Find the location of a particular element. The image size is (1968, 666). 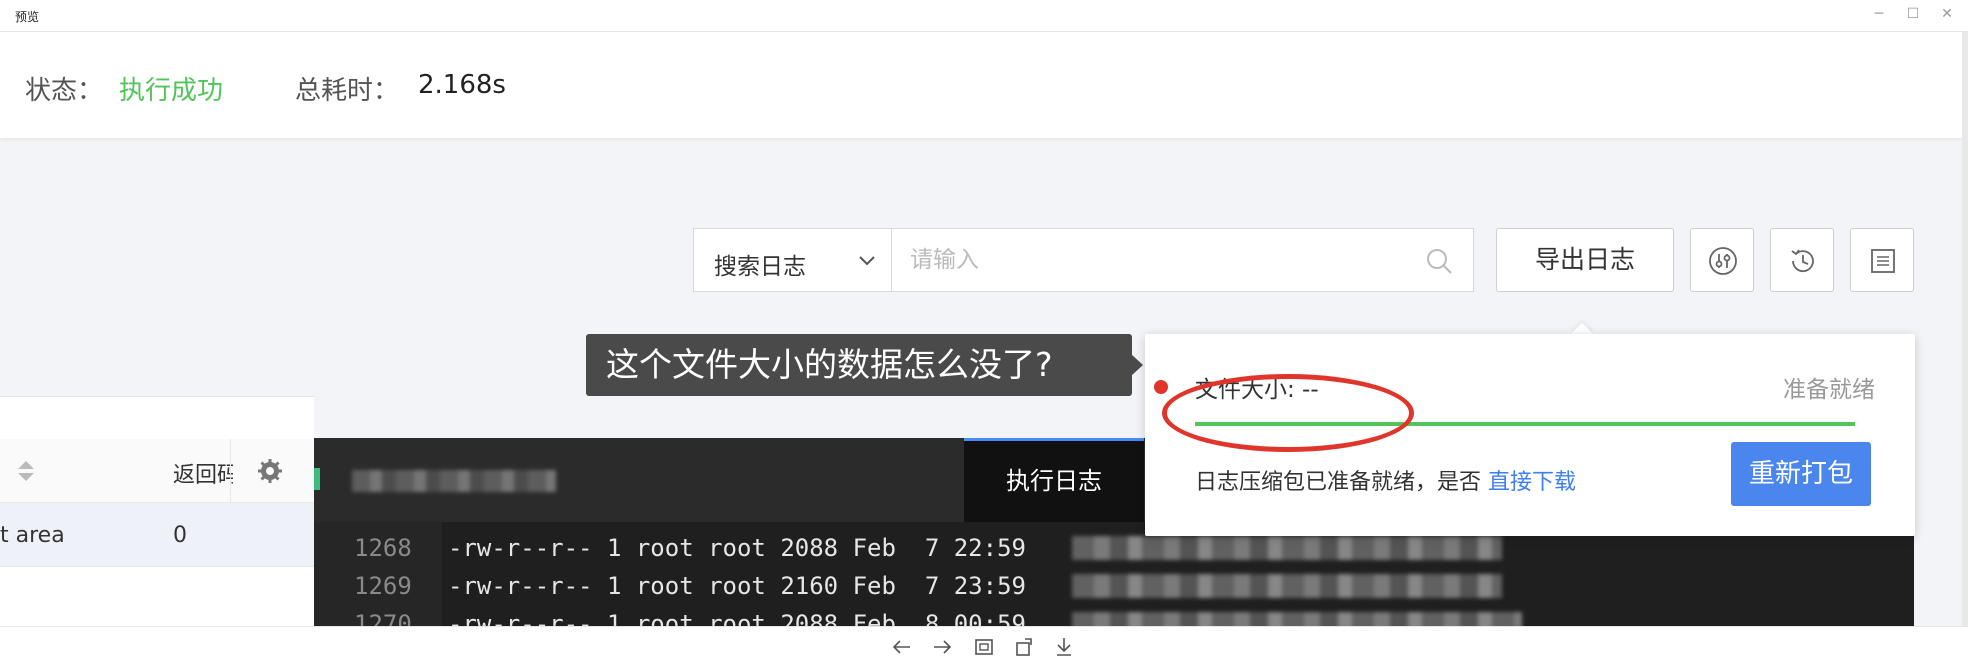

window-titlebar: 预览 ─ ☐ ✕ is located at coordinates (984, 16).